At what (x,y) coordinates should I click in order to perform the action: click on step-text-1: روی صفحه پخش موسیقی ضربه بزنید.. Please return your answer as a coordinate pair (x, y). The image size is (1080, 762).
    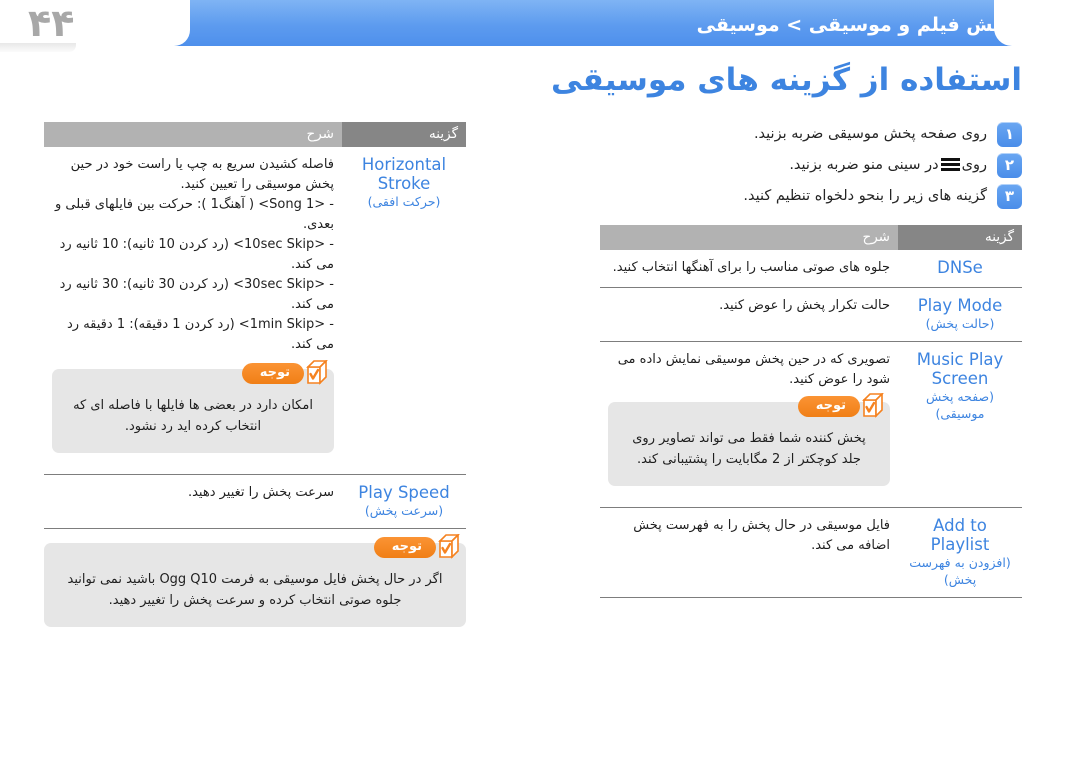
    Looking at the image, I should click on (870, 134).